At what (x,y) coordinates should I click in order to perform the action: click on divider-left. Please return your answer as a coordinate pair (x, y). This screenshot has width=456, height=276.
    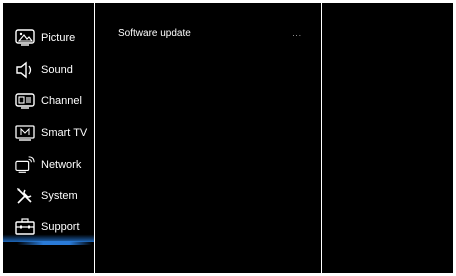
    Looking at the image, I should click on (94, 138).